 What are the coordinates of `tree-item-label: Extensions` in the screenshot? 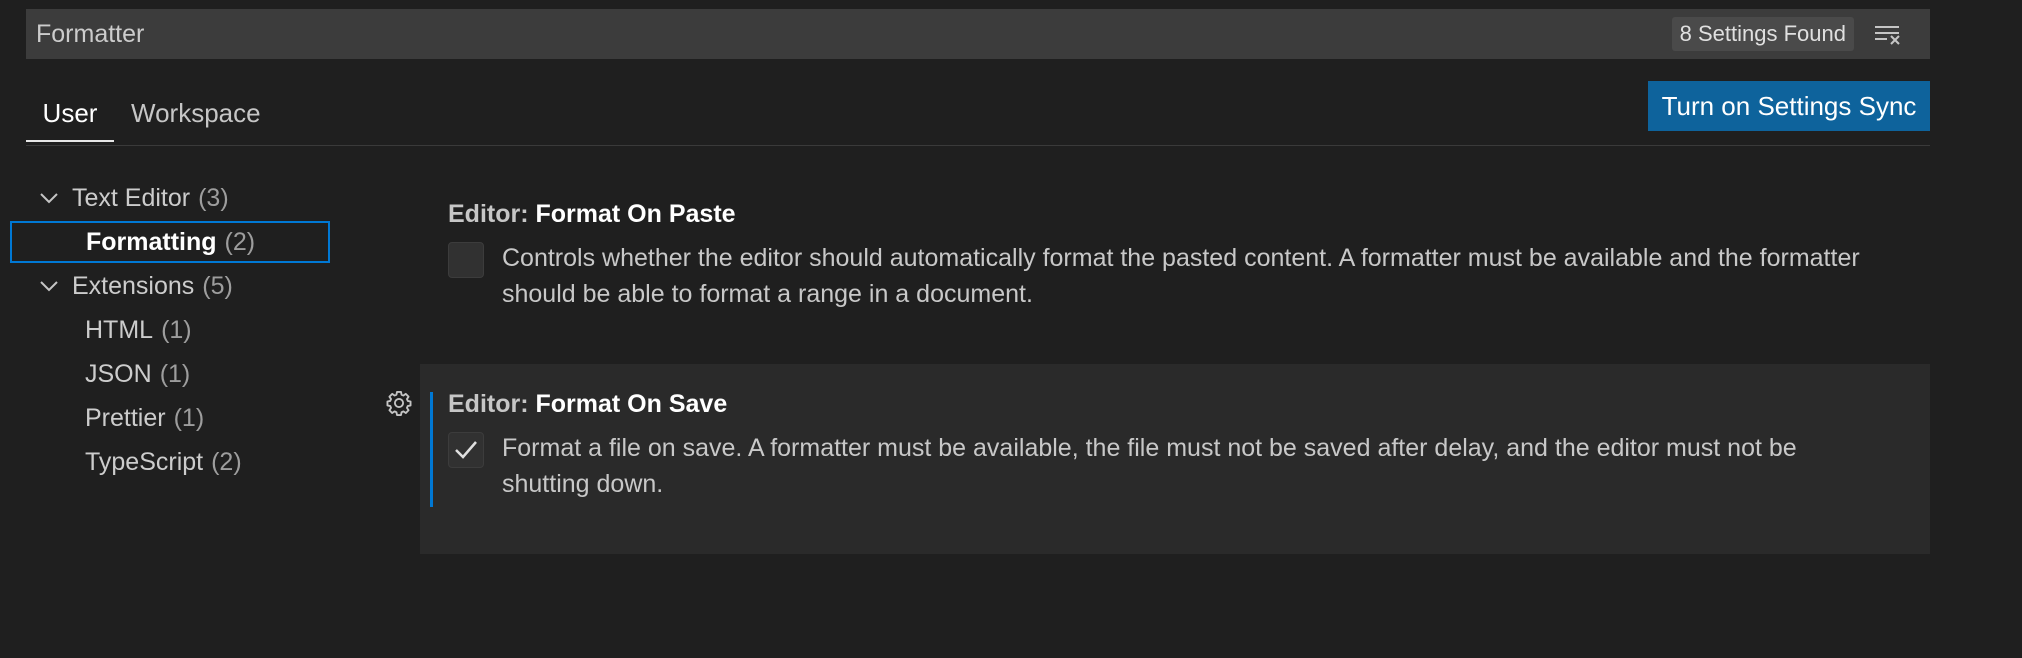 It's located at (133, 285).